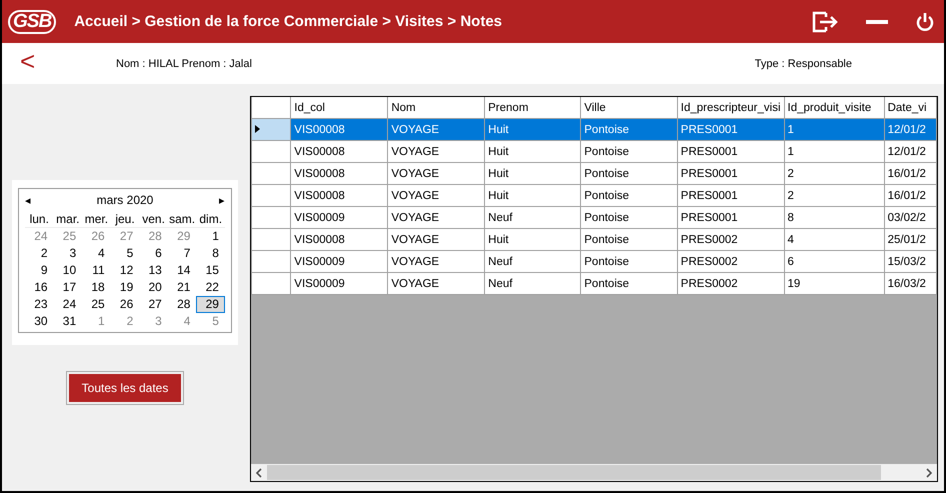 This screenshot has height=493, width=946. Describe the element at coordinates (153, 253) in the screenshot. I see `calendar-day: 6` at that location.